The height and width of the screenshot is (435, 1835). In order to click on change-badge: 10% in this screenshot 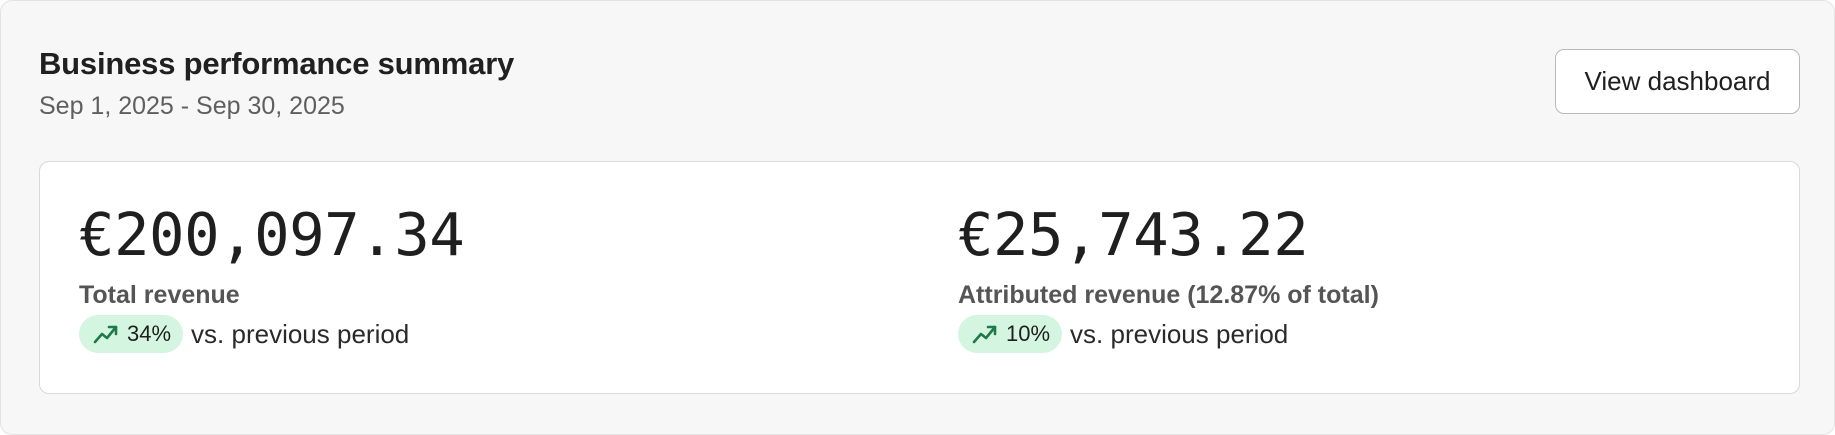, I will do `click(1010, 334)`.